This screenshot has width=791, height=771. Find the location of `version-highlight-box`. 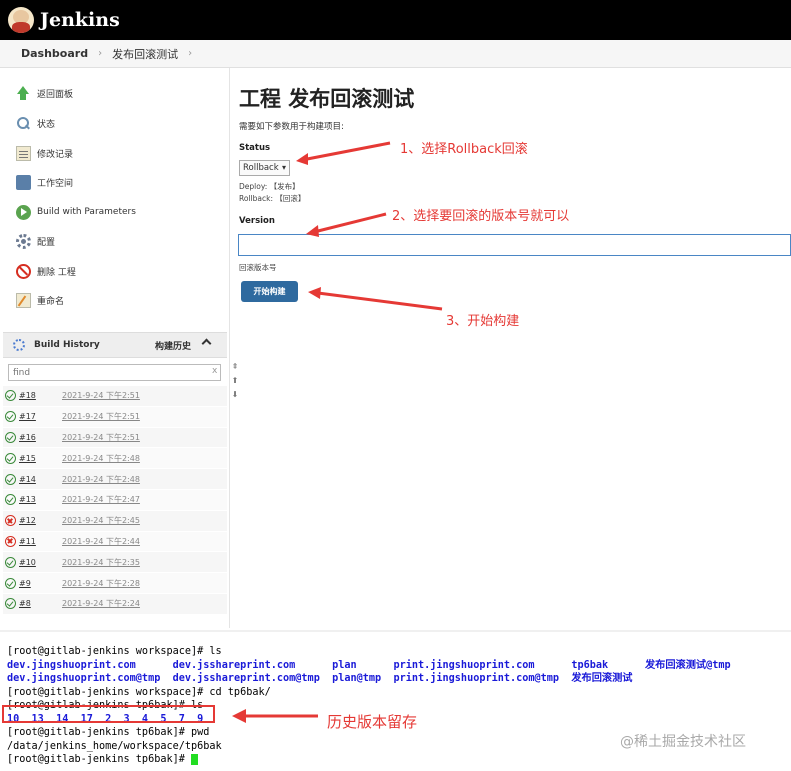

version-highlight-box is located at coordinates (108, 714).